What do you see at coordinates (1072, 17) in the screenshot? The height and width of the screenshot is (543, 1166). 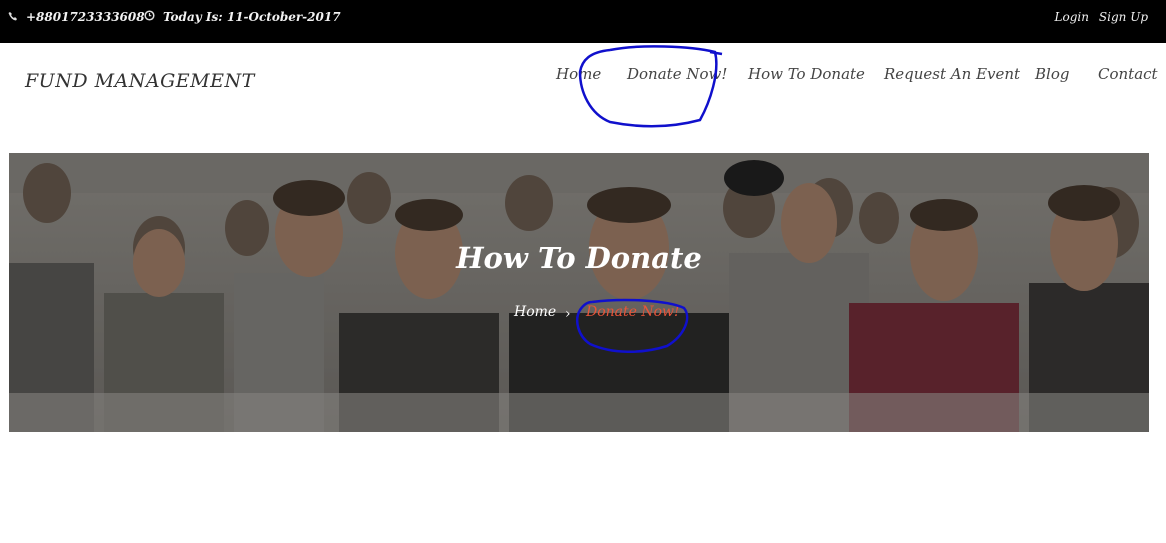 I see `login-link: Login` at bounding box center [1072, 17].